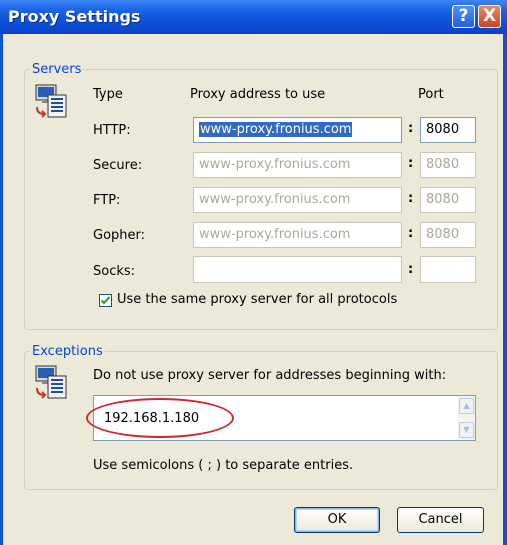 This screenshot has width=507, height=545. I want to click on secure-label: Secure:, so click(118, 165).